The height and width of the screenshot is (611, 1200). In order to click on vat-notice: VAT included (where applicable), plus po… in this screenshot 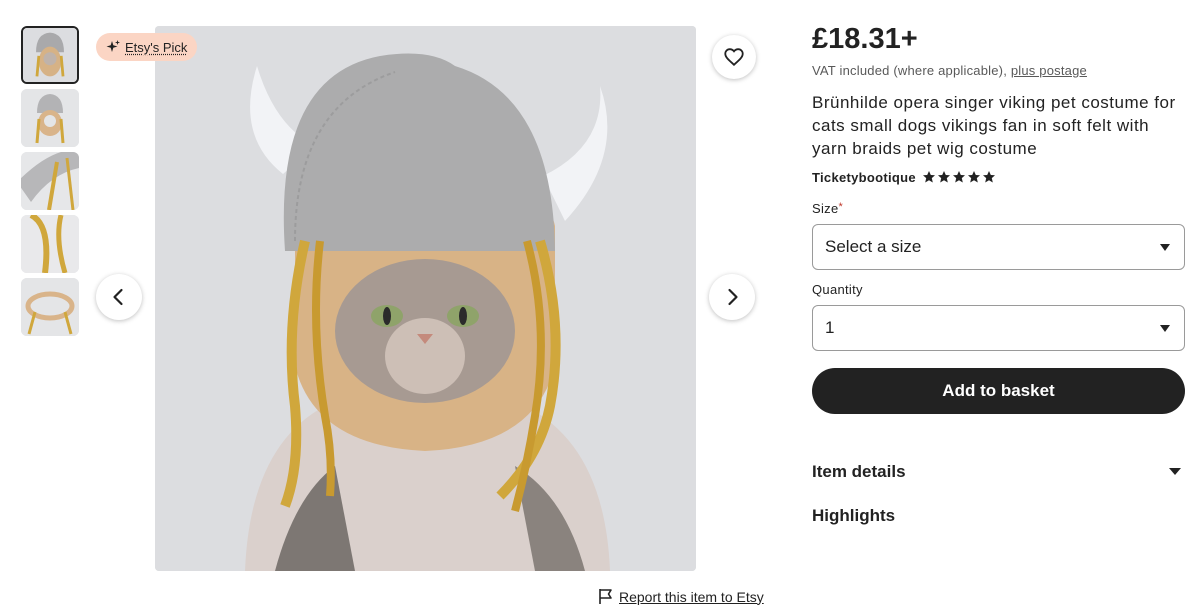, I will do `click(998, 70)`.